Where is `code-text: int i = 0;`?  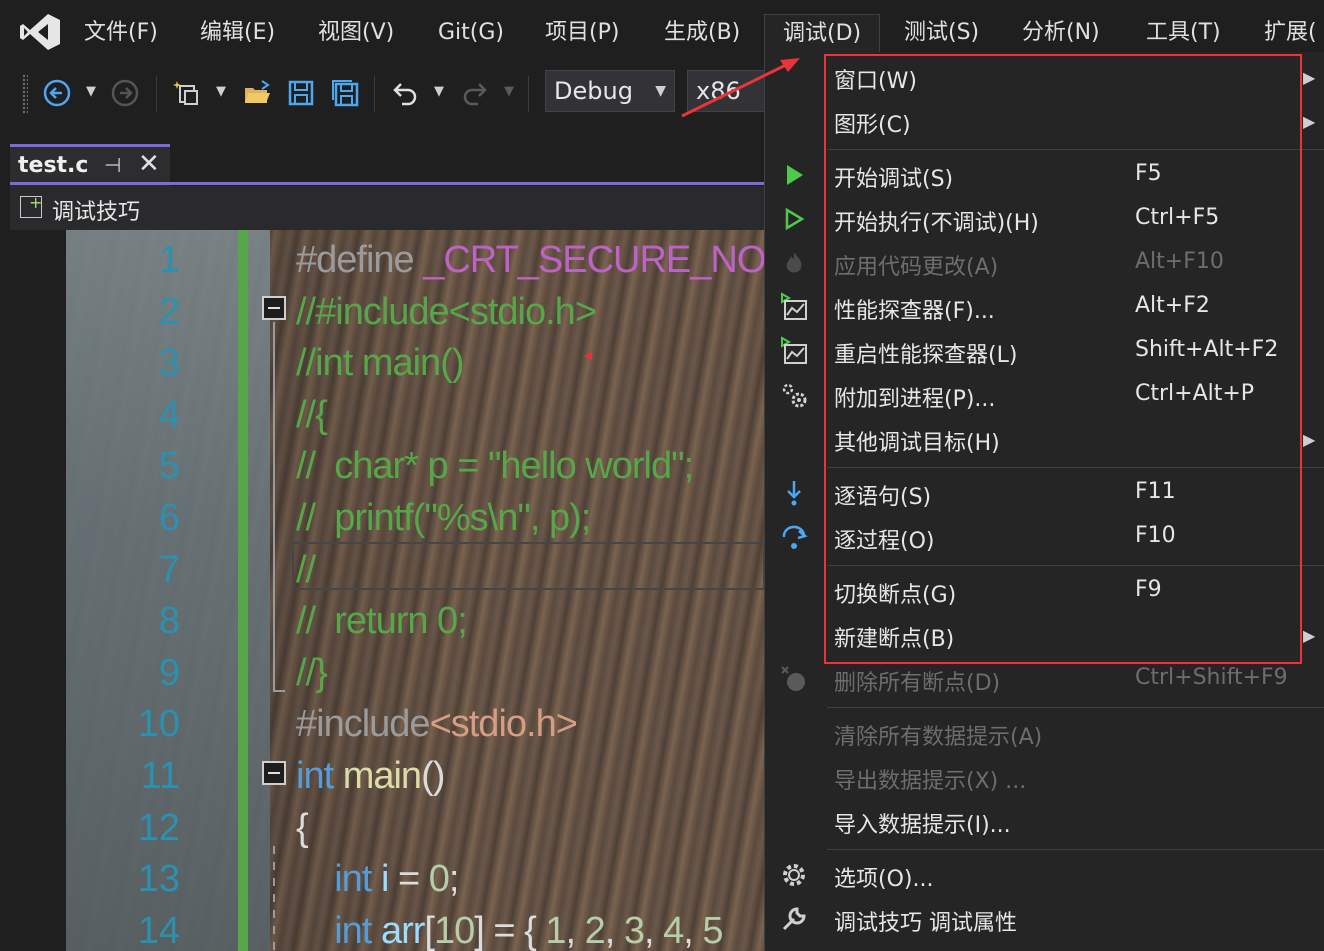 code-text: int i = 0; is located at coordinates (377, 879).